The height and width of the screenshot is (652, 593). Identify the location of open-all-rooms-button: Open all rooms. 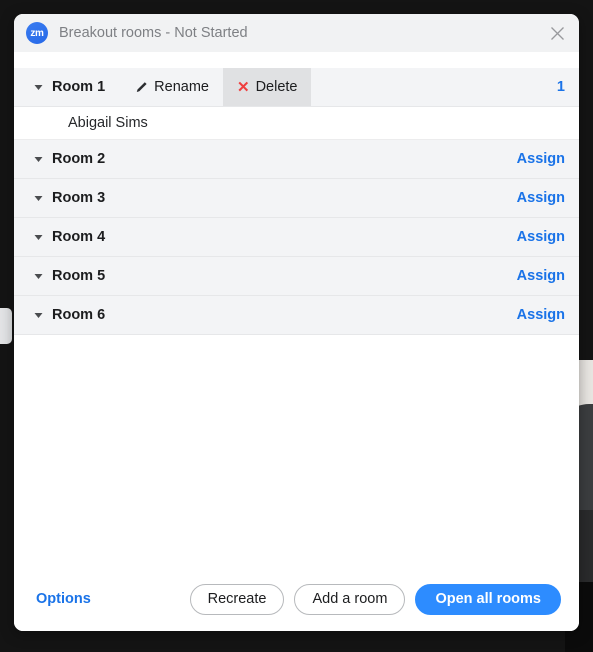
(488, 599).